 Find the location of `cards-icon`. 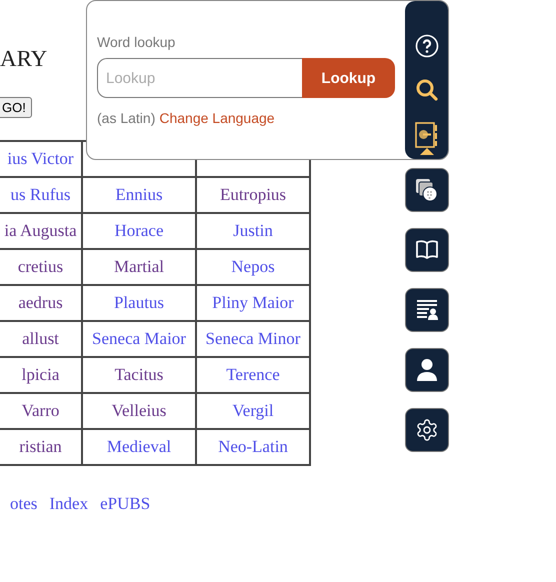

cards-icon is located at coordinates (427, 190).